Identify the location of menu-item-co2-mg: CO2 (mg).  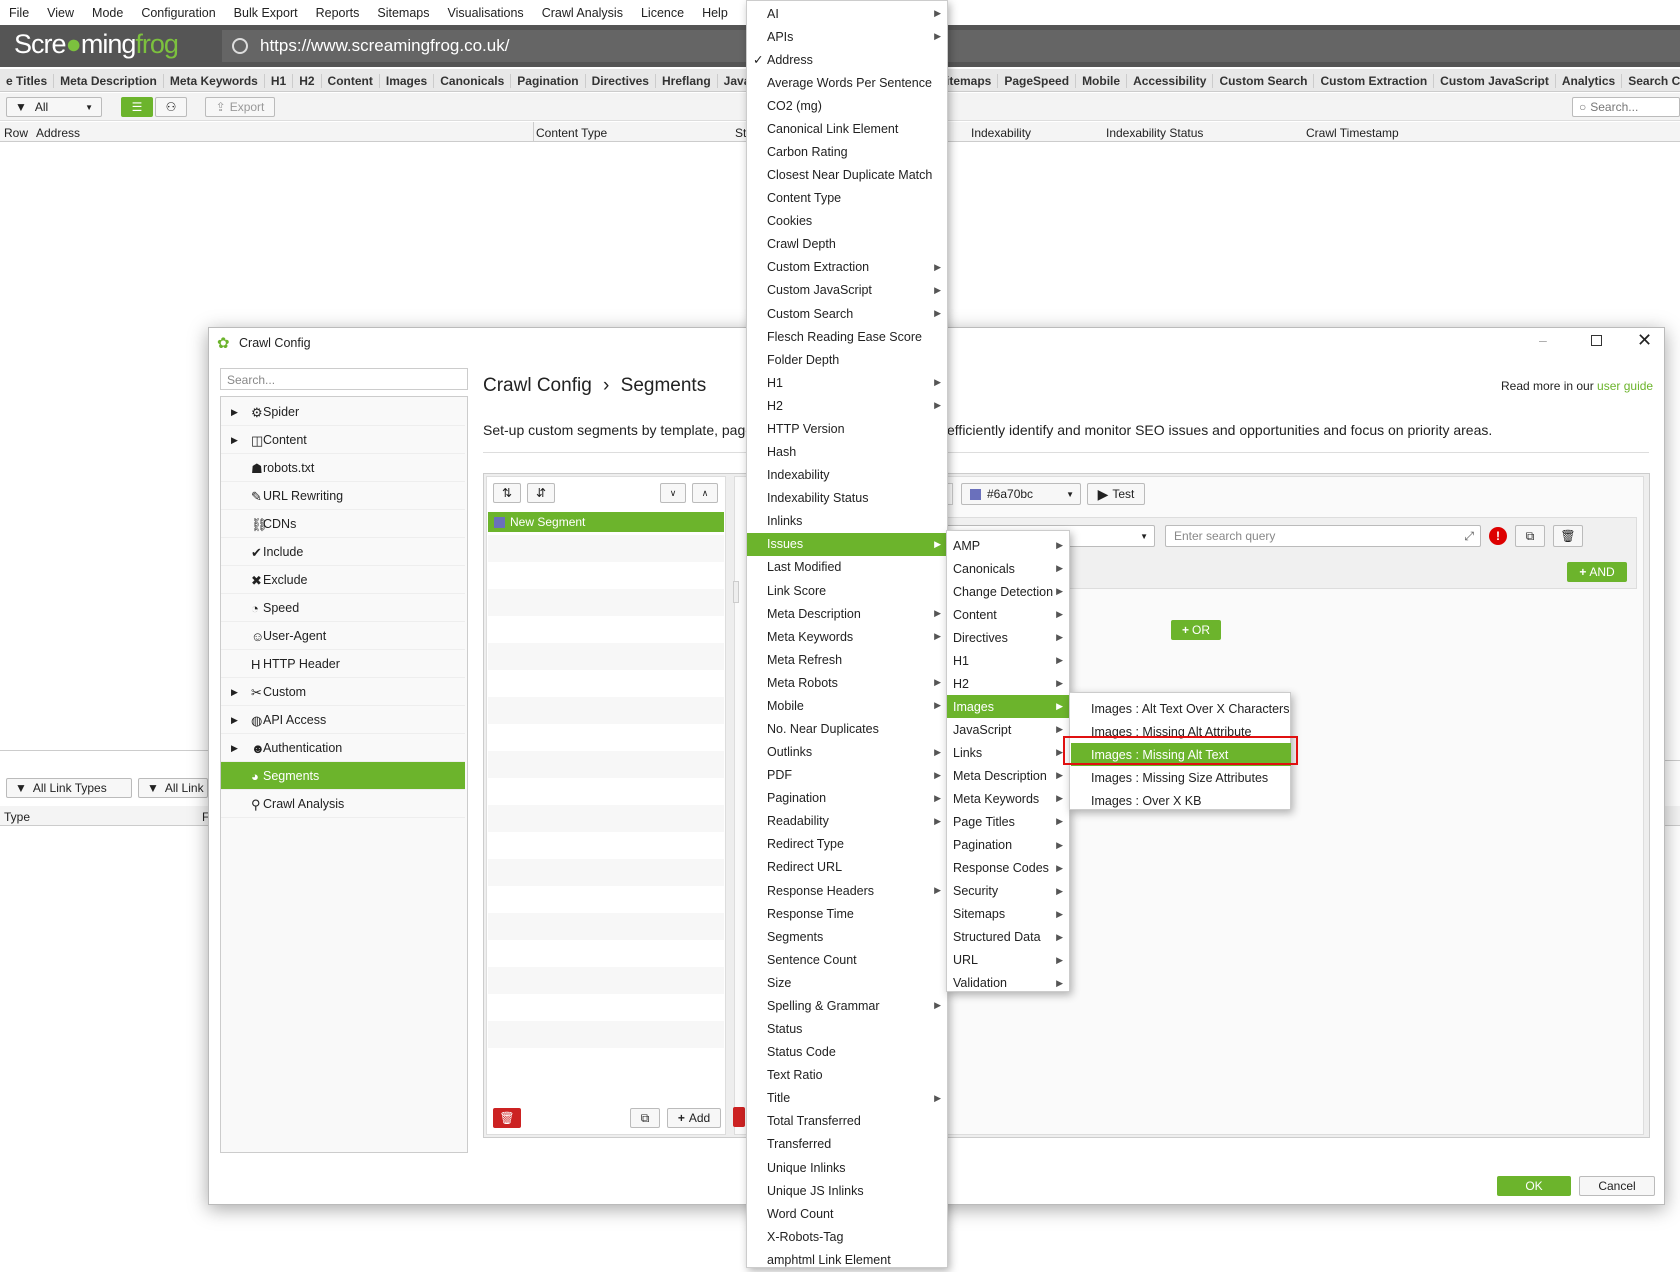
(847, 105).